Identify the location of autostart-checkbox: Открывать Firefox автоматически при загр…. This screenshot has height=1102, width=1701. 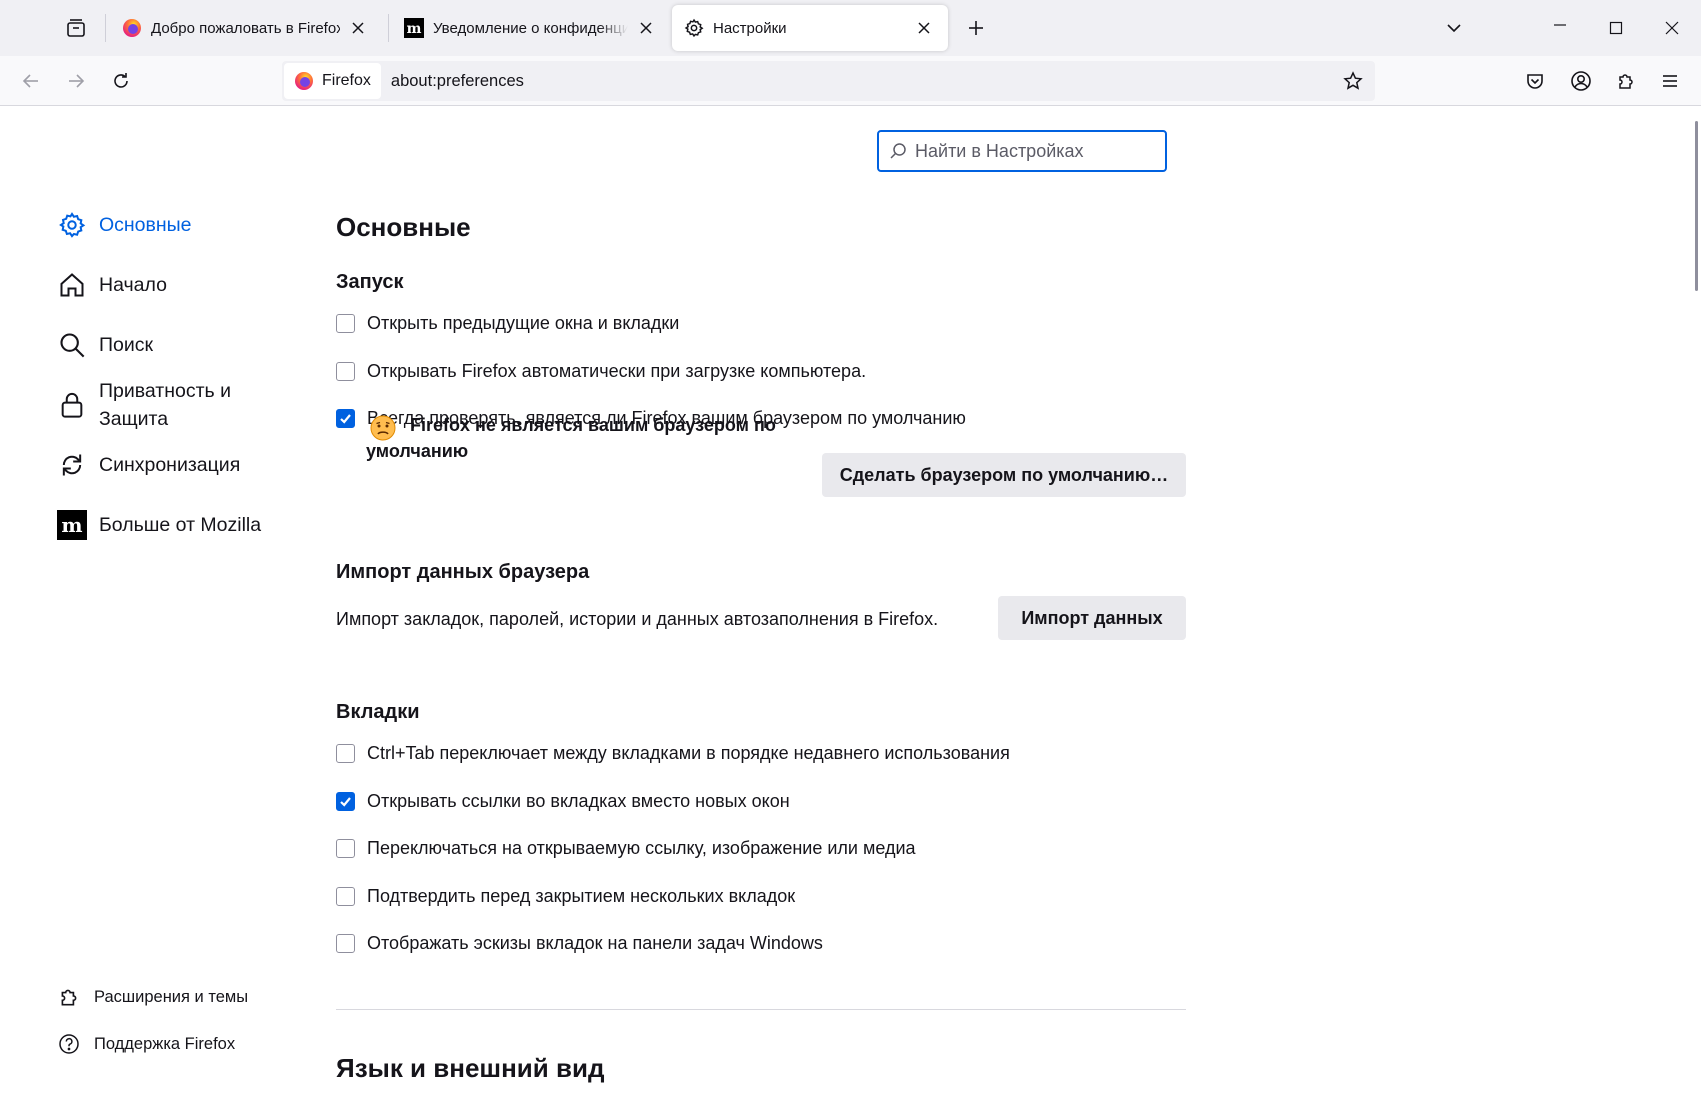
(601, 371).